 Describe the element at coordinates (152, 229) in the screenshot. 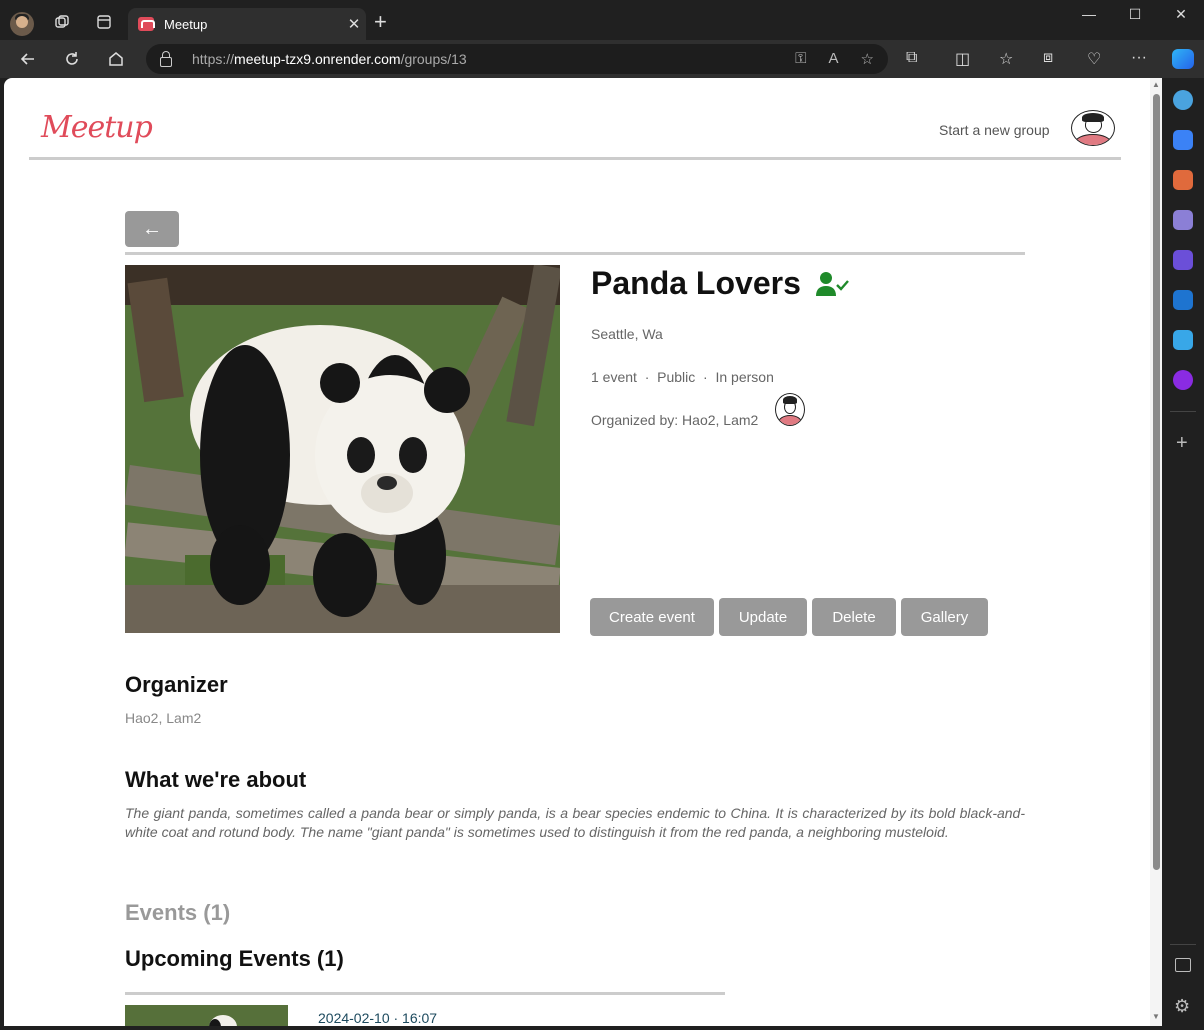

I see `back-button: ←` at that location.